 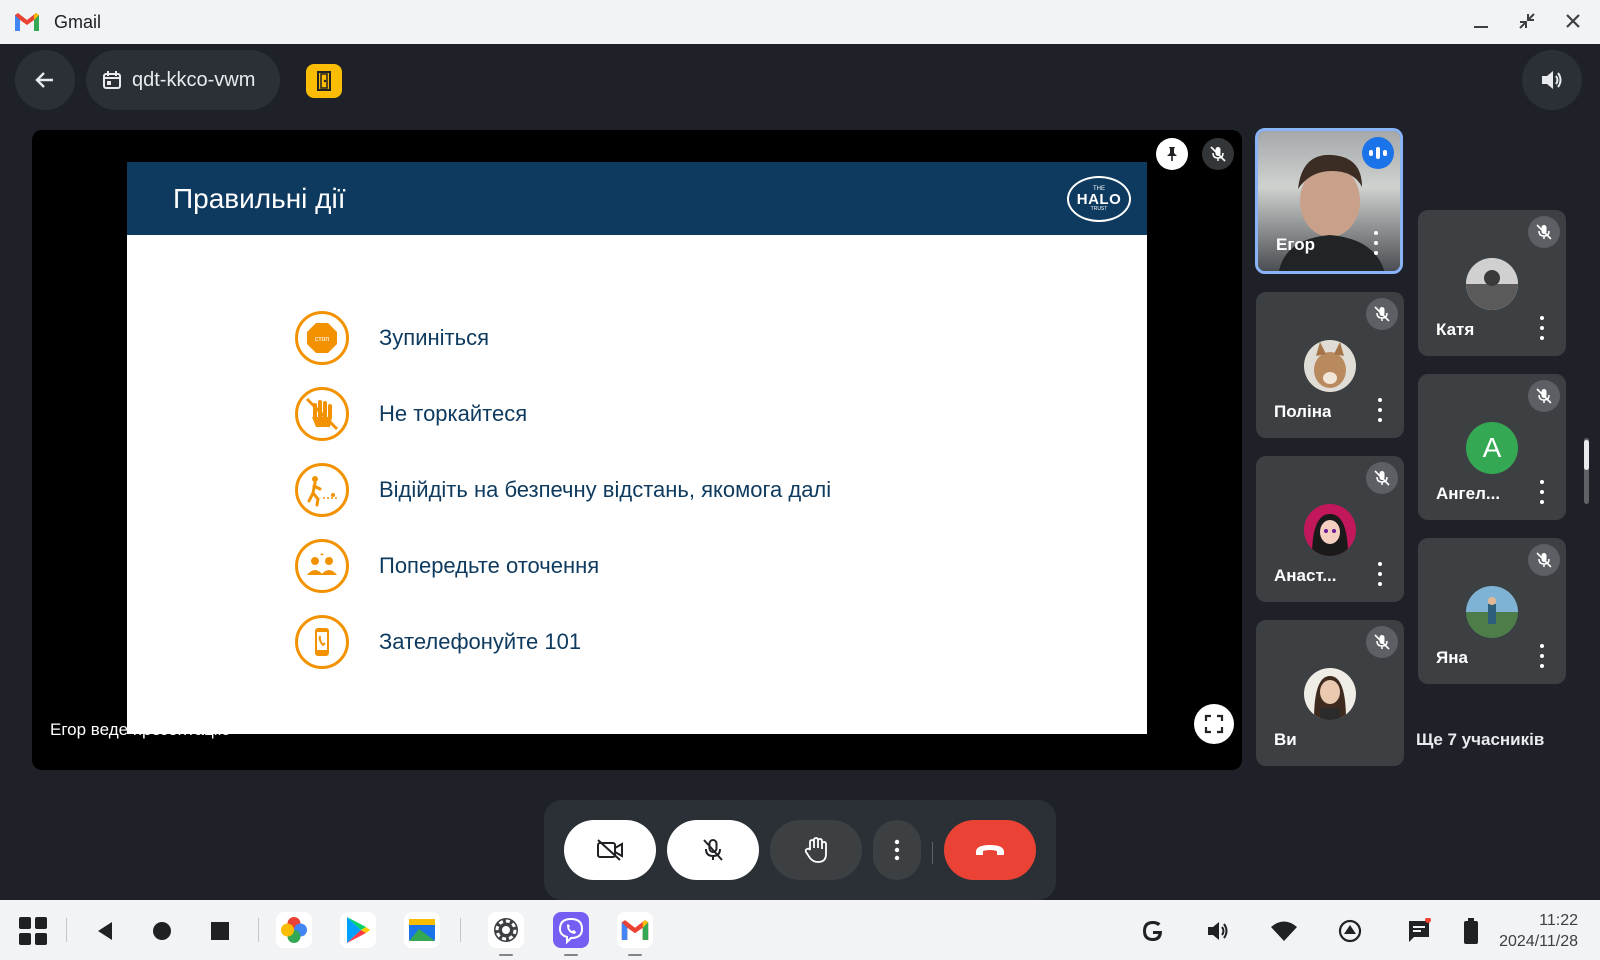 I want to click on action-text: Зупиніться, so click(x=434, y=337).